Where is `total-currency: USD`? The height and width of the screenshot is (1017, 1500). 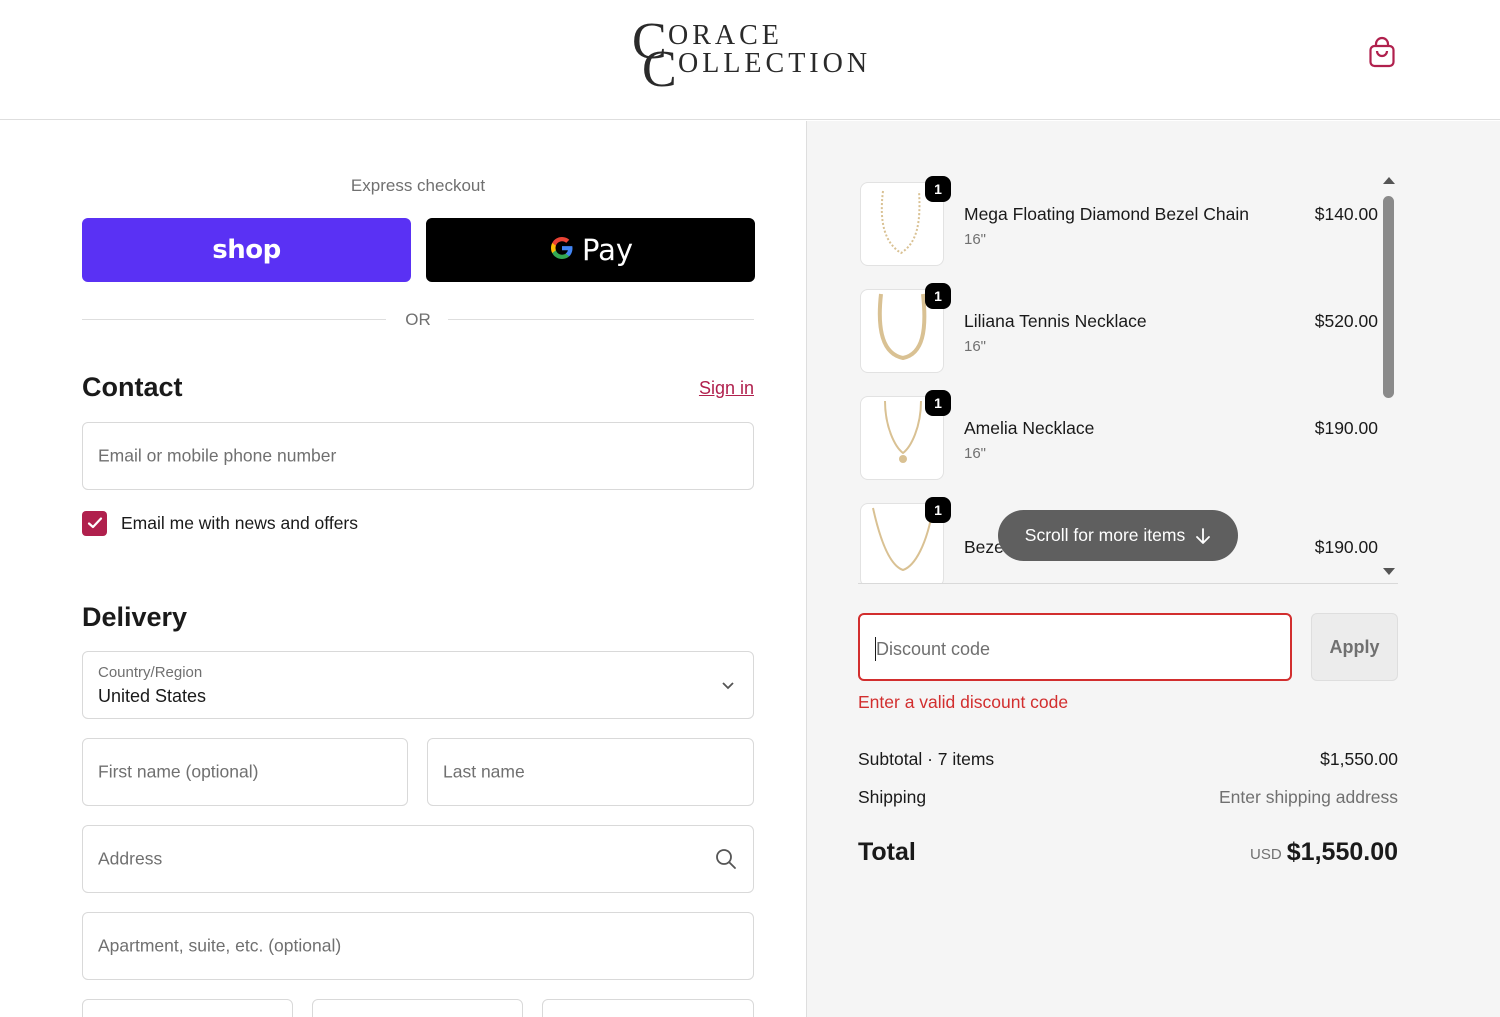 total-currency: USD is located at coordinates (1266, 854).